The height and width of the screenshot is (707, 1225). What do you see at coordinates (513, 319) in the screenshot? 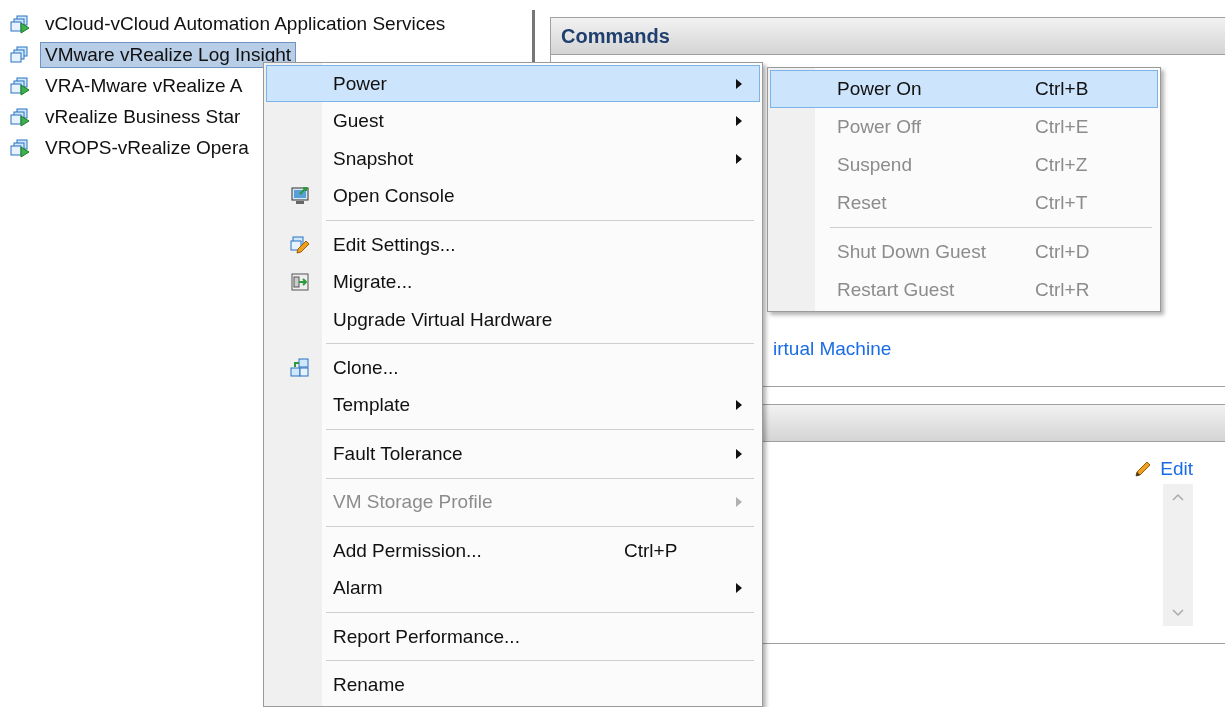
I see `menu-item: Upgrade Virtual Hardware` at bounding box center [513, 319].